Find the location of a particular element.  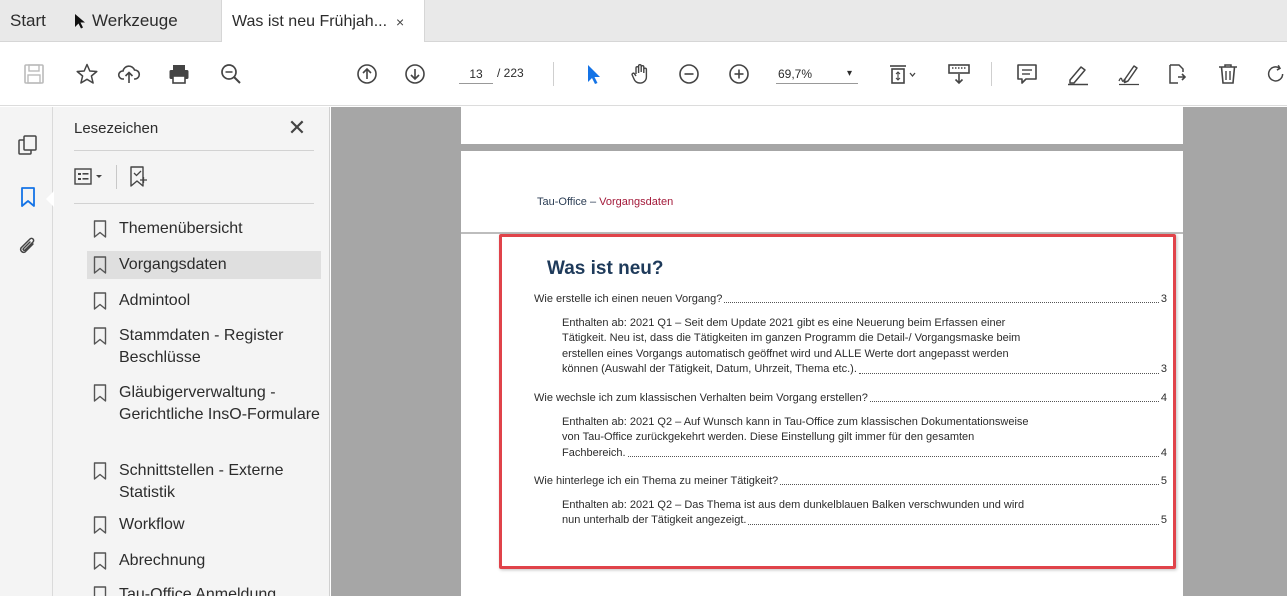

sign-button is located at coordinates (1129, 74).